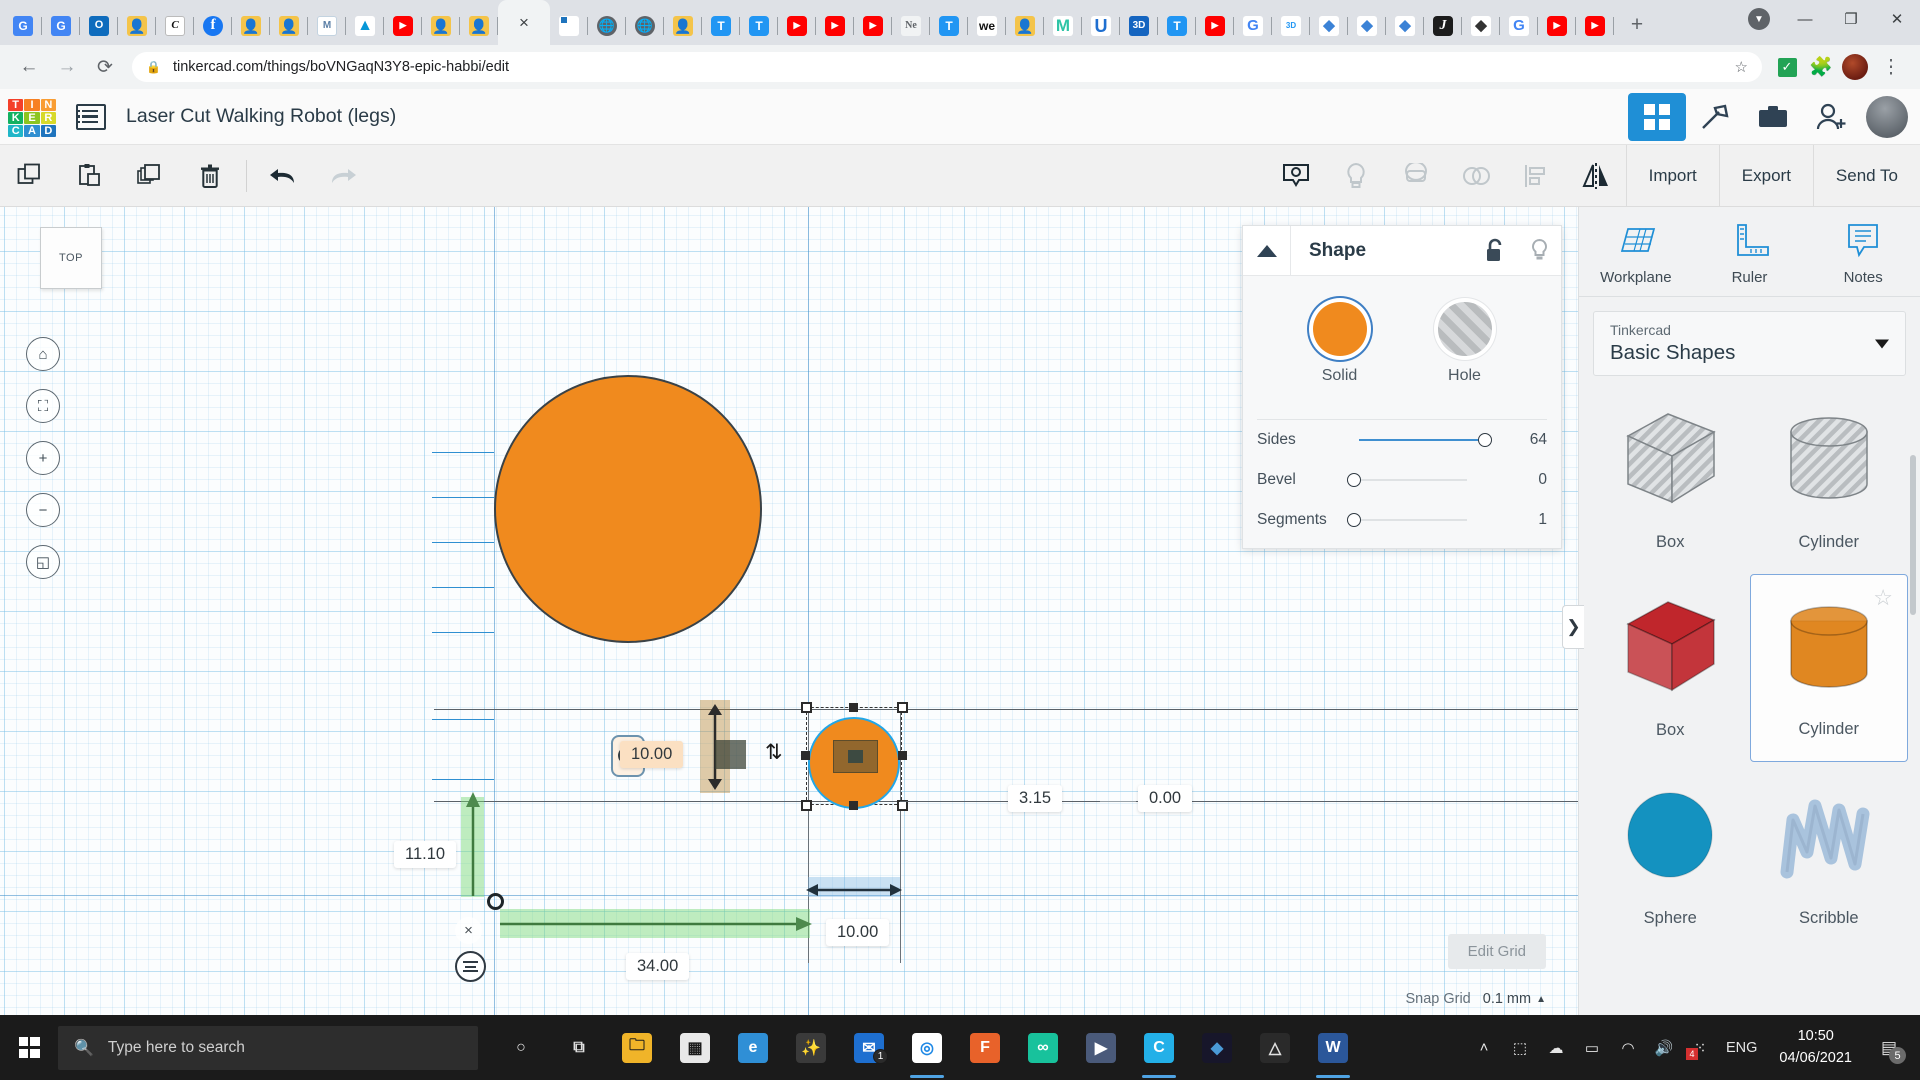  What do you see at coordinates (90, 176) in the screenshot?
I see `paste-button` at bounding box center [90, 176].